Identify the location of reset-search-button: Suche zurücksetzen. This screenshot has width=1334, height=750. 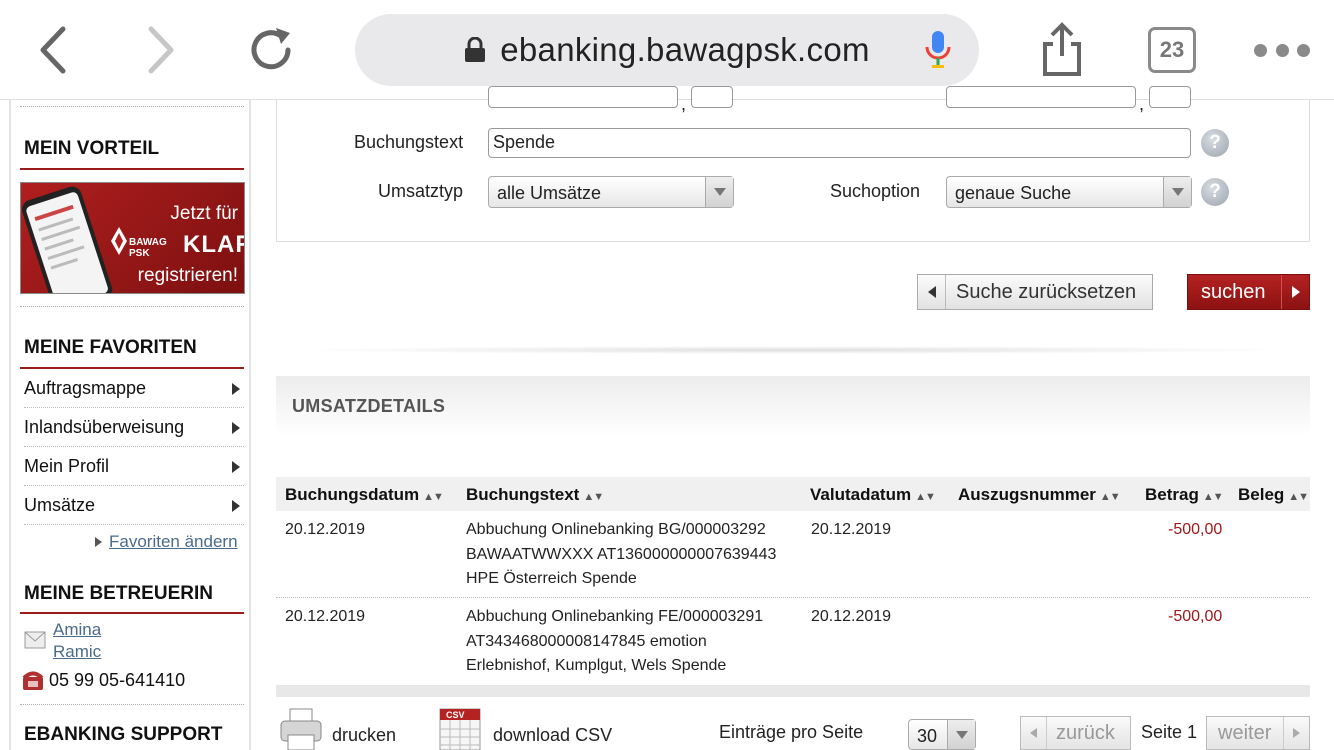
(1035, 292).